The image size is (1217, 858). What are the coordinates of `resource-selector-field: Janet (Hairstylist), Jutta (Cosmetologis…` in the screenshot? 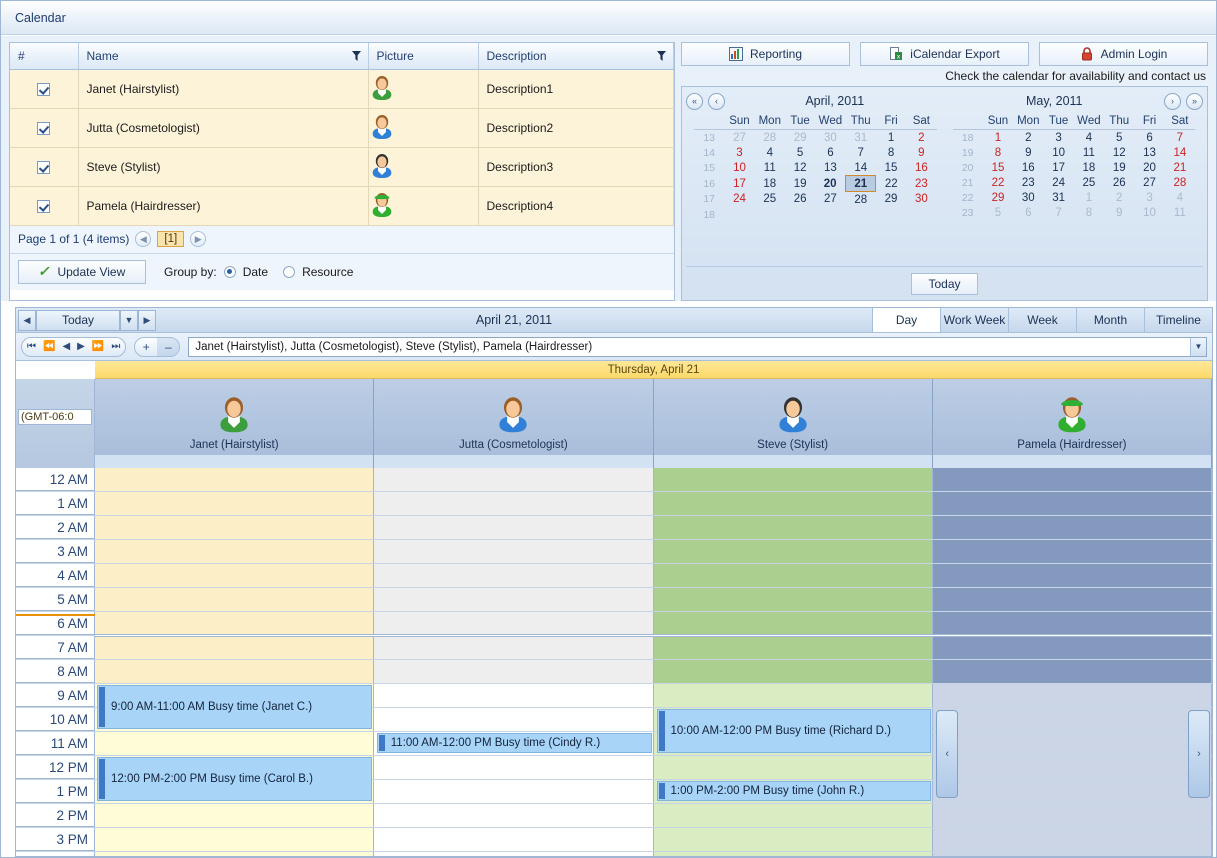 It's located at (697, 346).